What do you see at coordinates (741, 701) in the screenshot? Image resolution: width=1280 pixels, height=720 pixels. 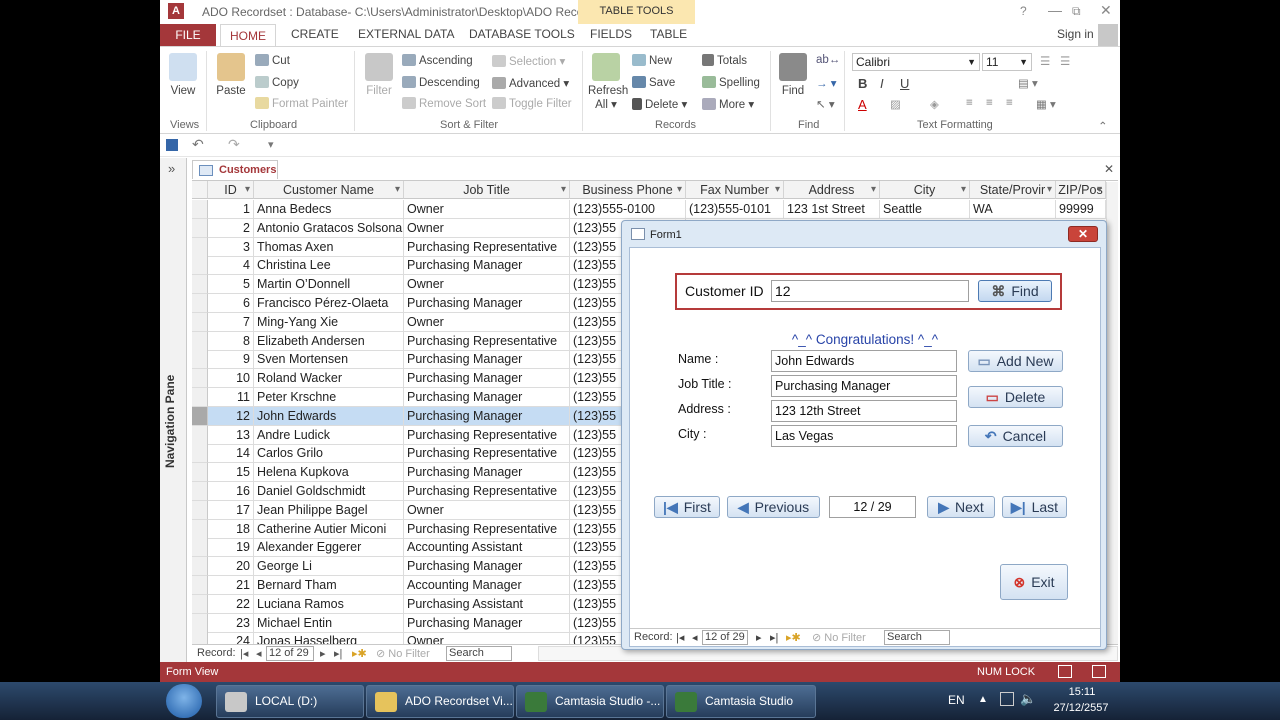 I see `taskbar-item: Camtasia Studio` at bounding box center [741, 701].